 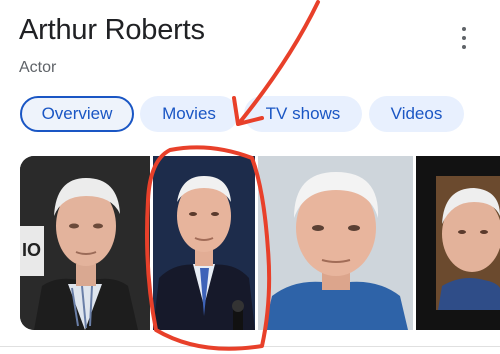 I want to click on tab-movies: Movies, so click(x=189, y=114).